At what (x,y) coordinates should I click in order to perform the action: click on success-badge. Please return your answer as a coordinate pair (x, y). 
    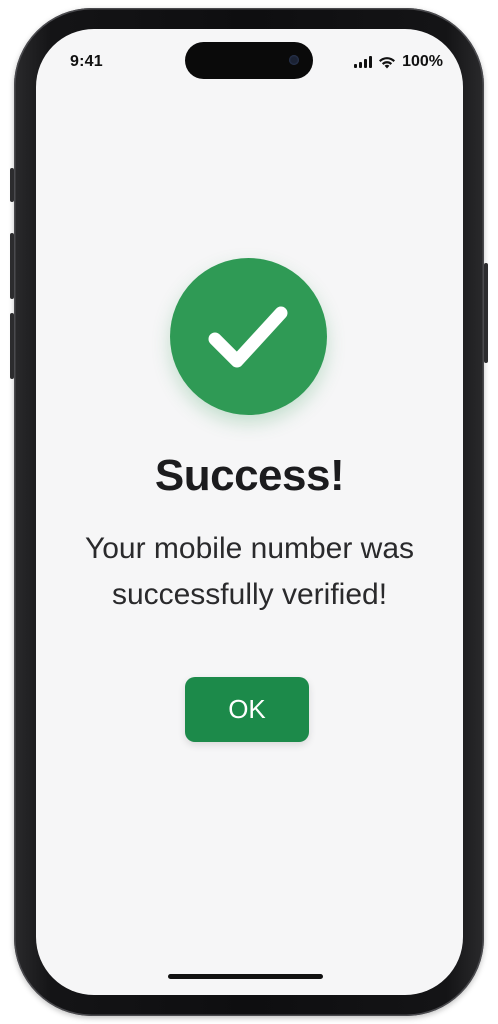
    Looking at the image, I should click on (248, 336).